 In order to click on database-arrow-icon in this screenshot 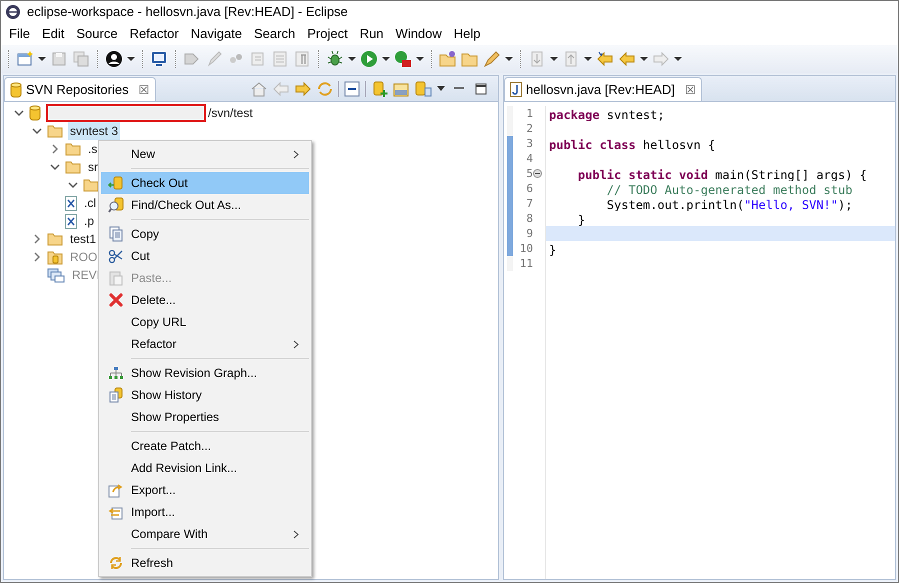, I will do `click(116, 183)`.